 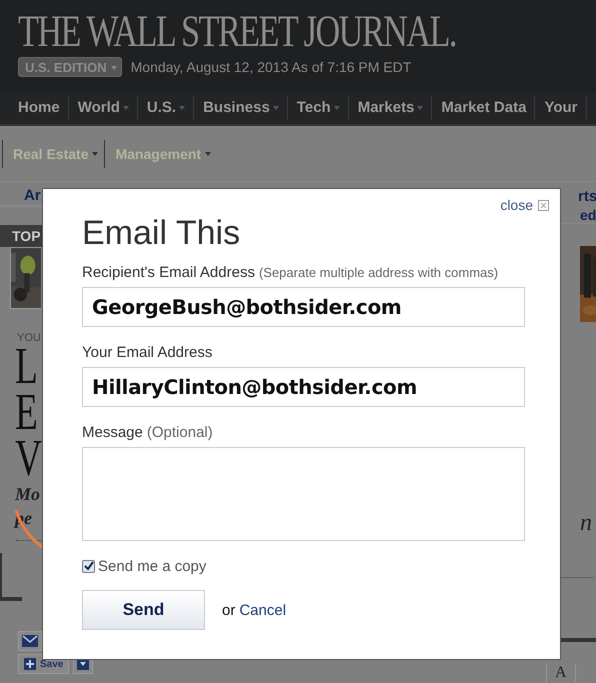 What do you see at coordinates (27, 494) in the screenshot?
I see `deck-fragment: Mo` at bounding box center [27, 494].